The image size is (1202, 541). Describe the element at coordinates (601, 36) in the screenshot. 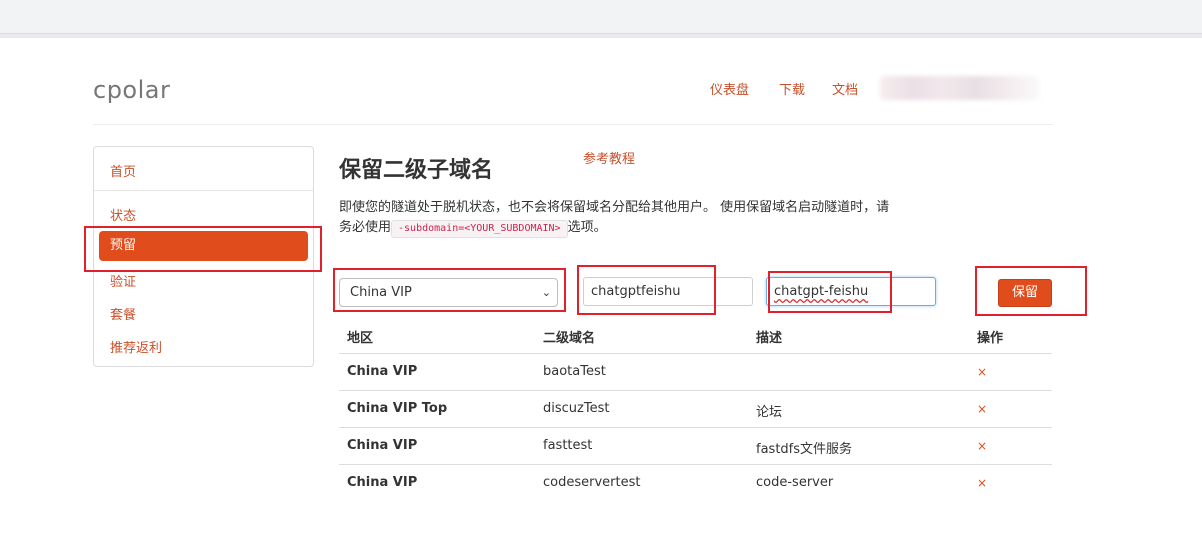

I see `browser-strip` at that location.